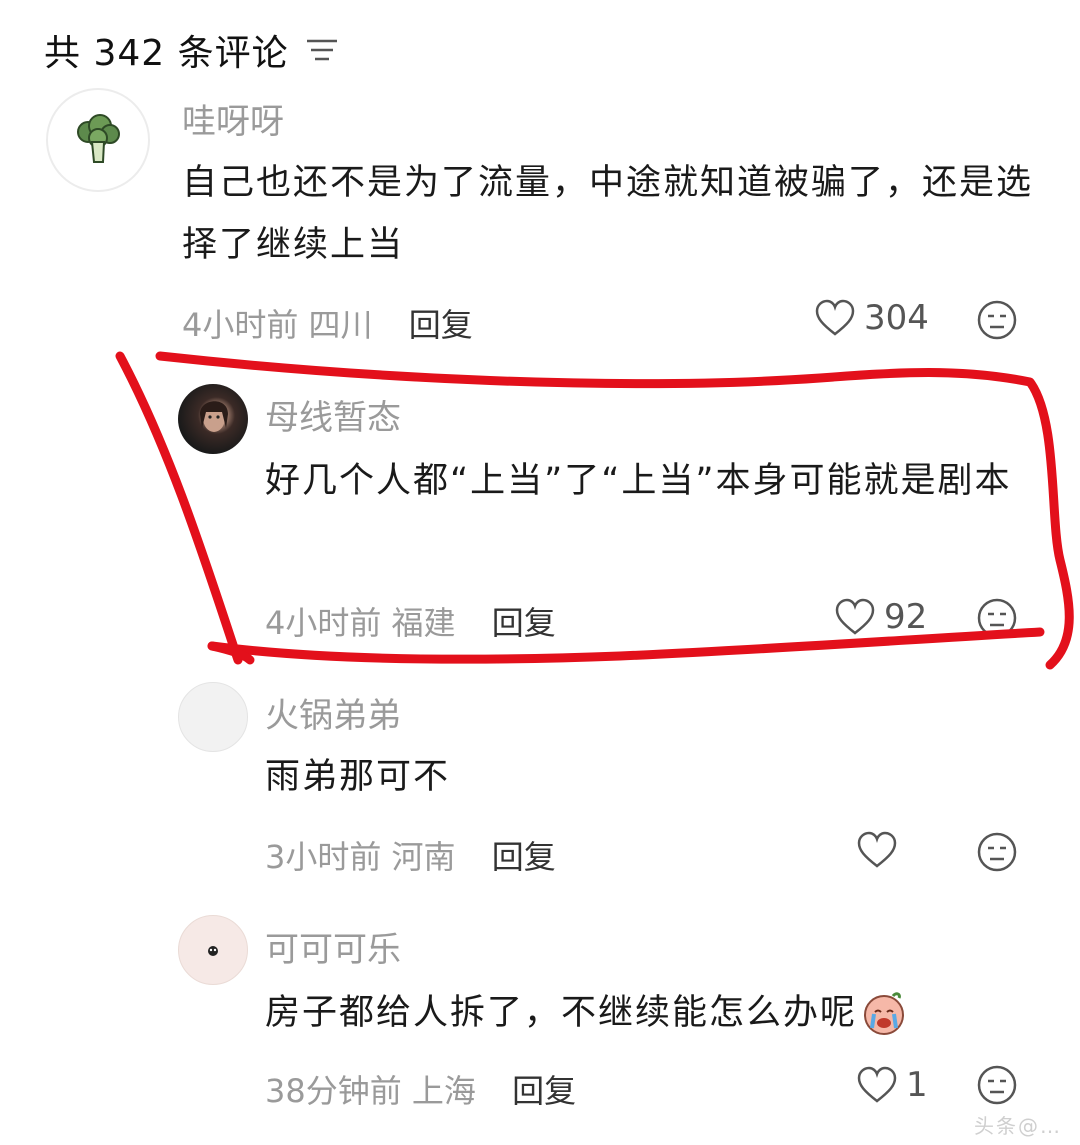 This screenshot has width=1080, height=1145. I want to click on bug-icon, so click(213, 951).